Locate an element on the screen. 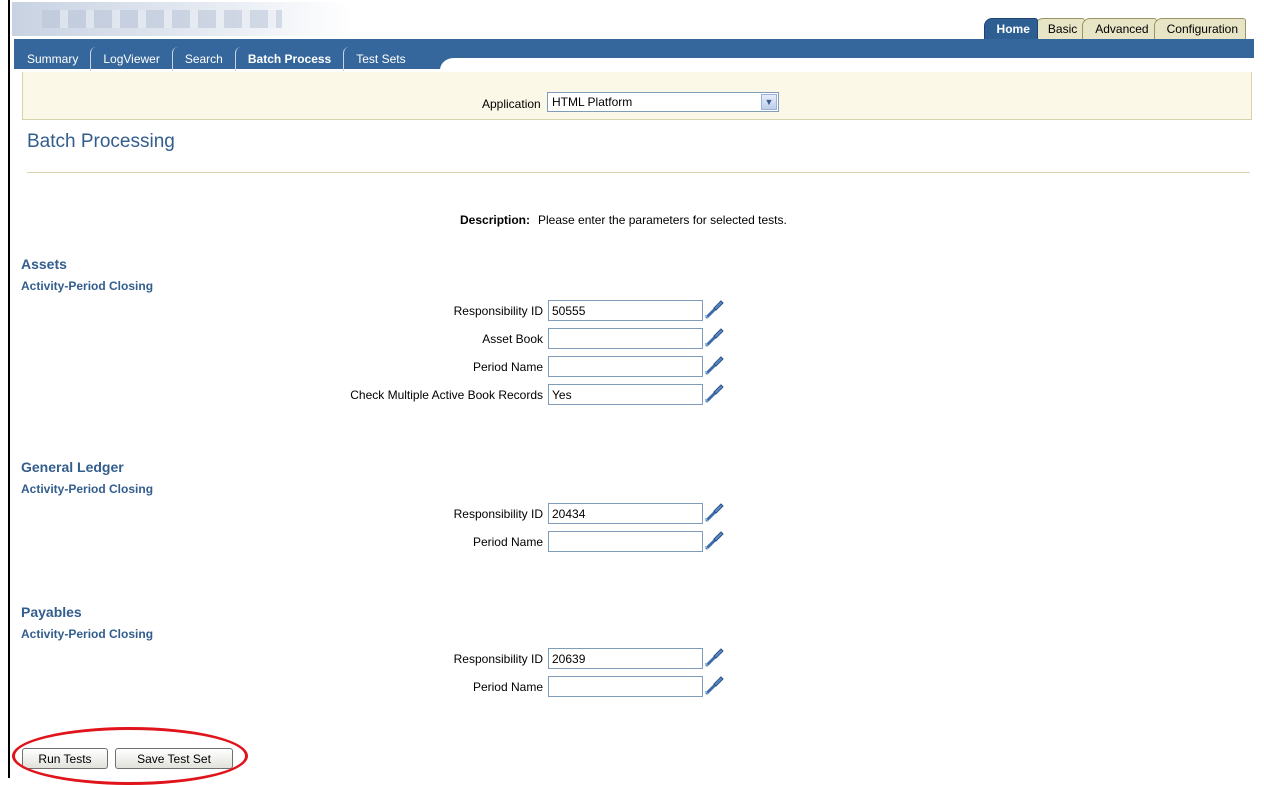 The height and width of the screenshot is (785, 1264). payables-period-name-input is located at coordinates (625, 686).